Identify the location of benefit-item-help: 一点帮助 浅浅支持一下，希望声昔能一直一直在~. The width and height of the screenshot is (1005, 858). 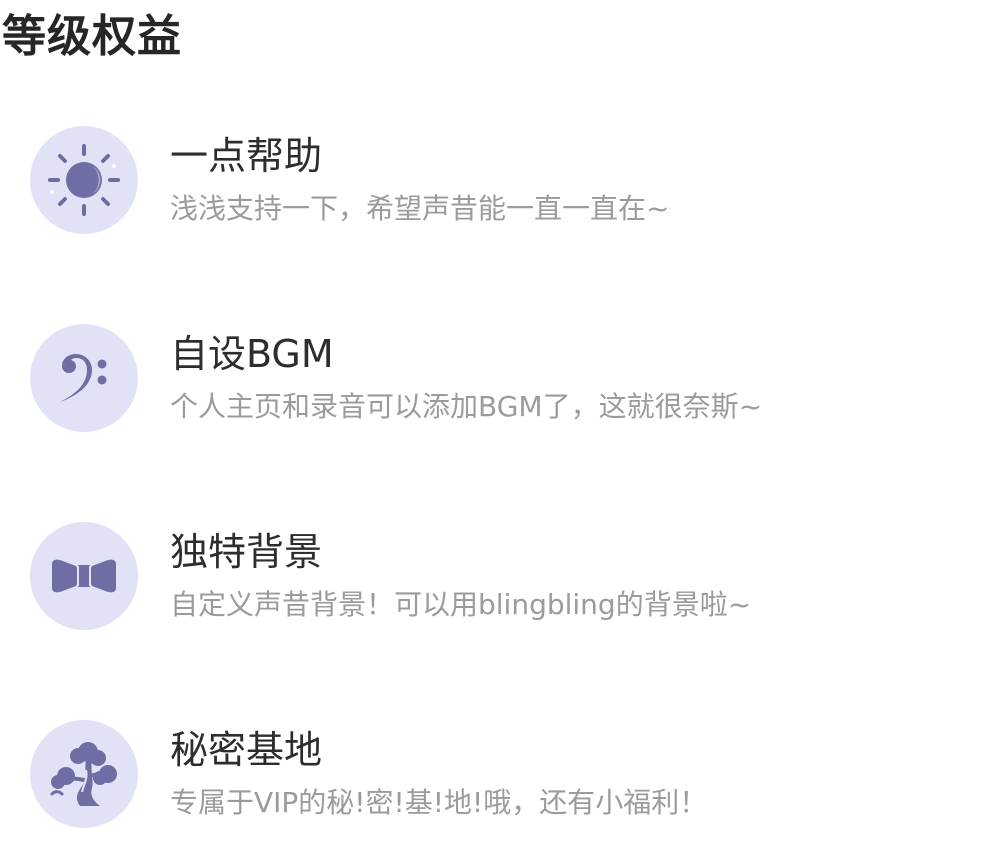
(510, 181).